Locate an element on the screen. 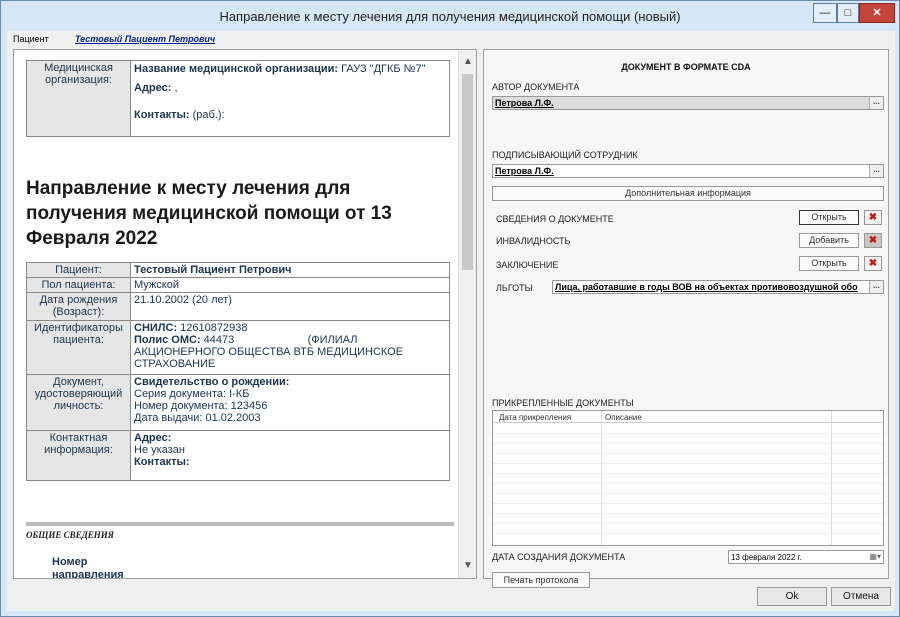  col-attach-date: Дата прикрепления is located at coordinates (535, 417).